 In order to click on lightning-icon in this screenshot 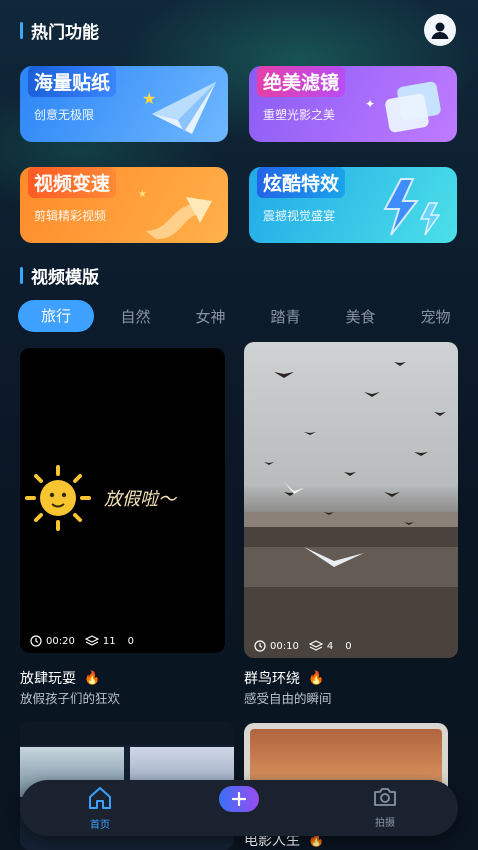, I will do `click(412, 207)`.